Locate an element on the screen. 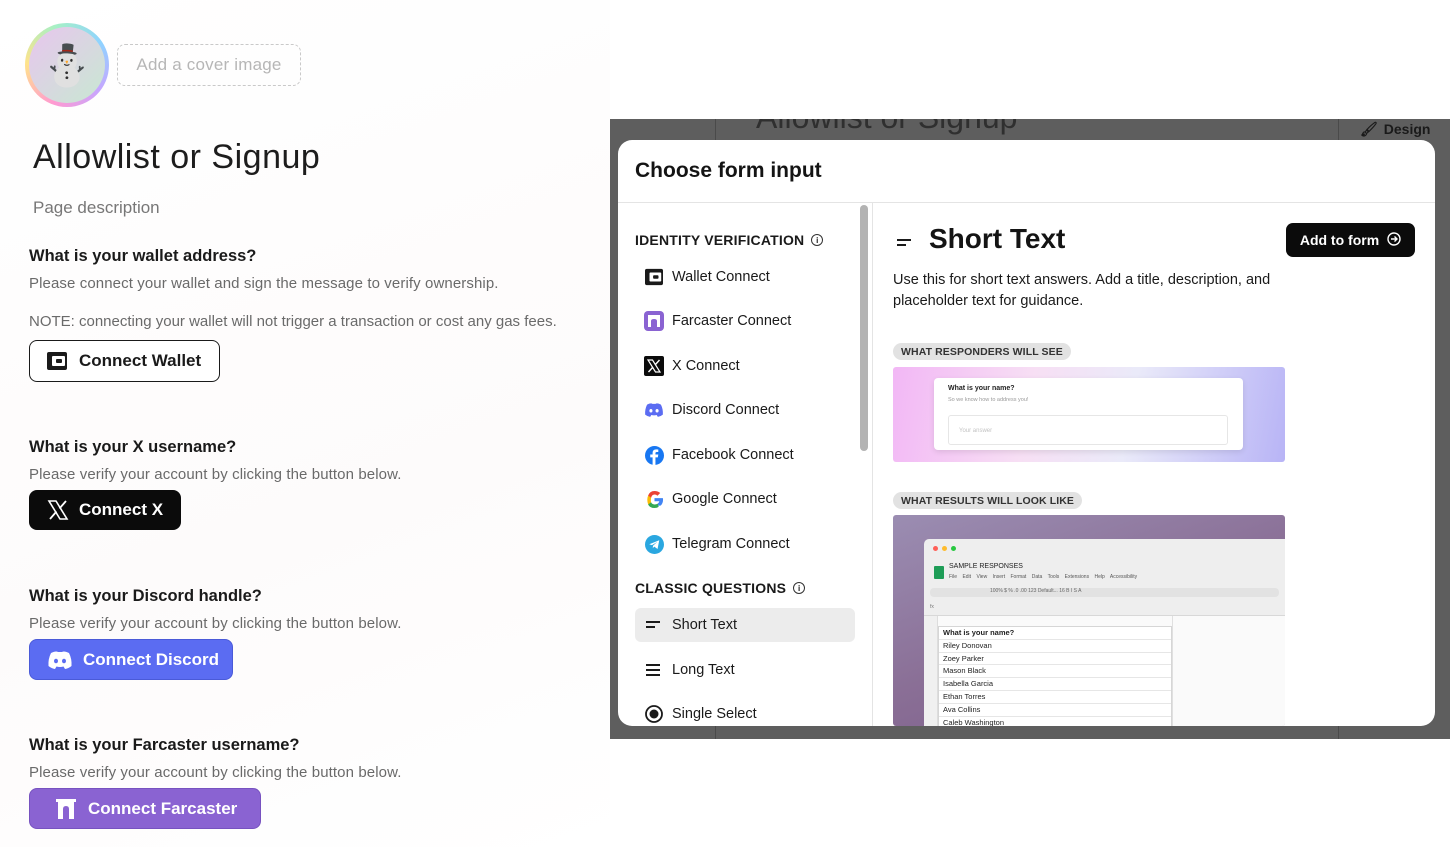 Image resolution: width=1456 pixels, height=847 pixels. page-title: Allowlist or Signup is located at coordinates (176, 157).